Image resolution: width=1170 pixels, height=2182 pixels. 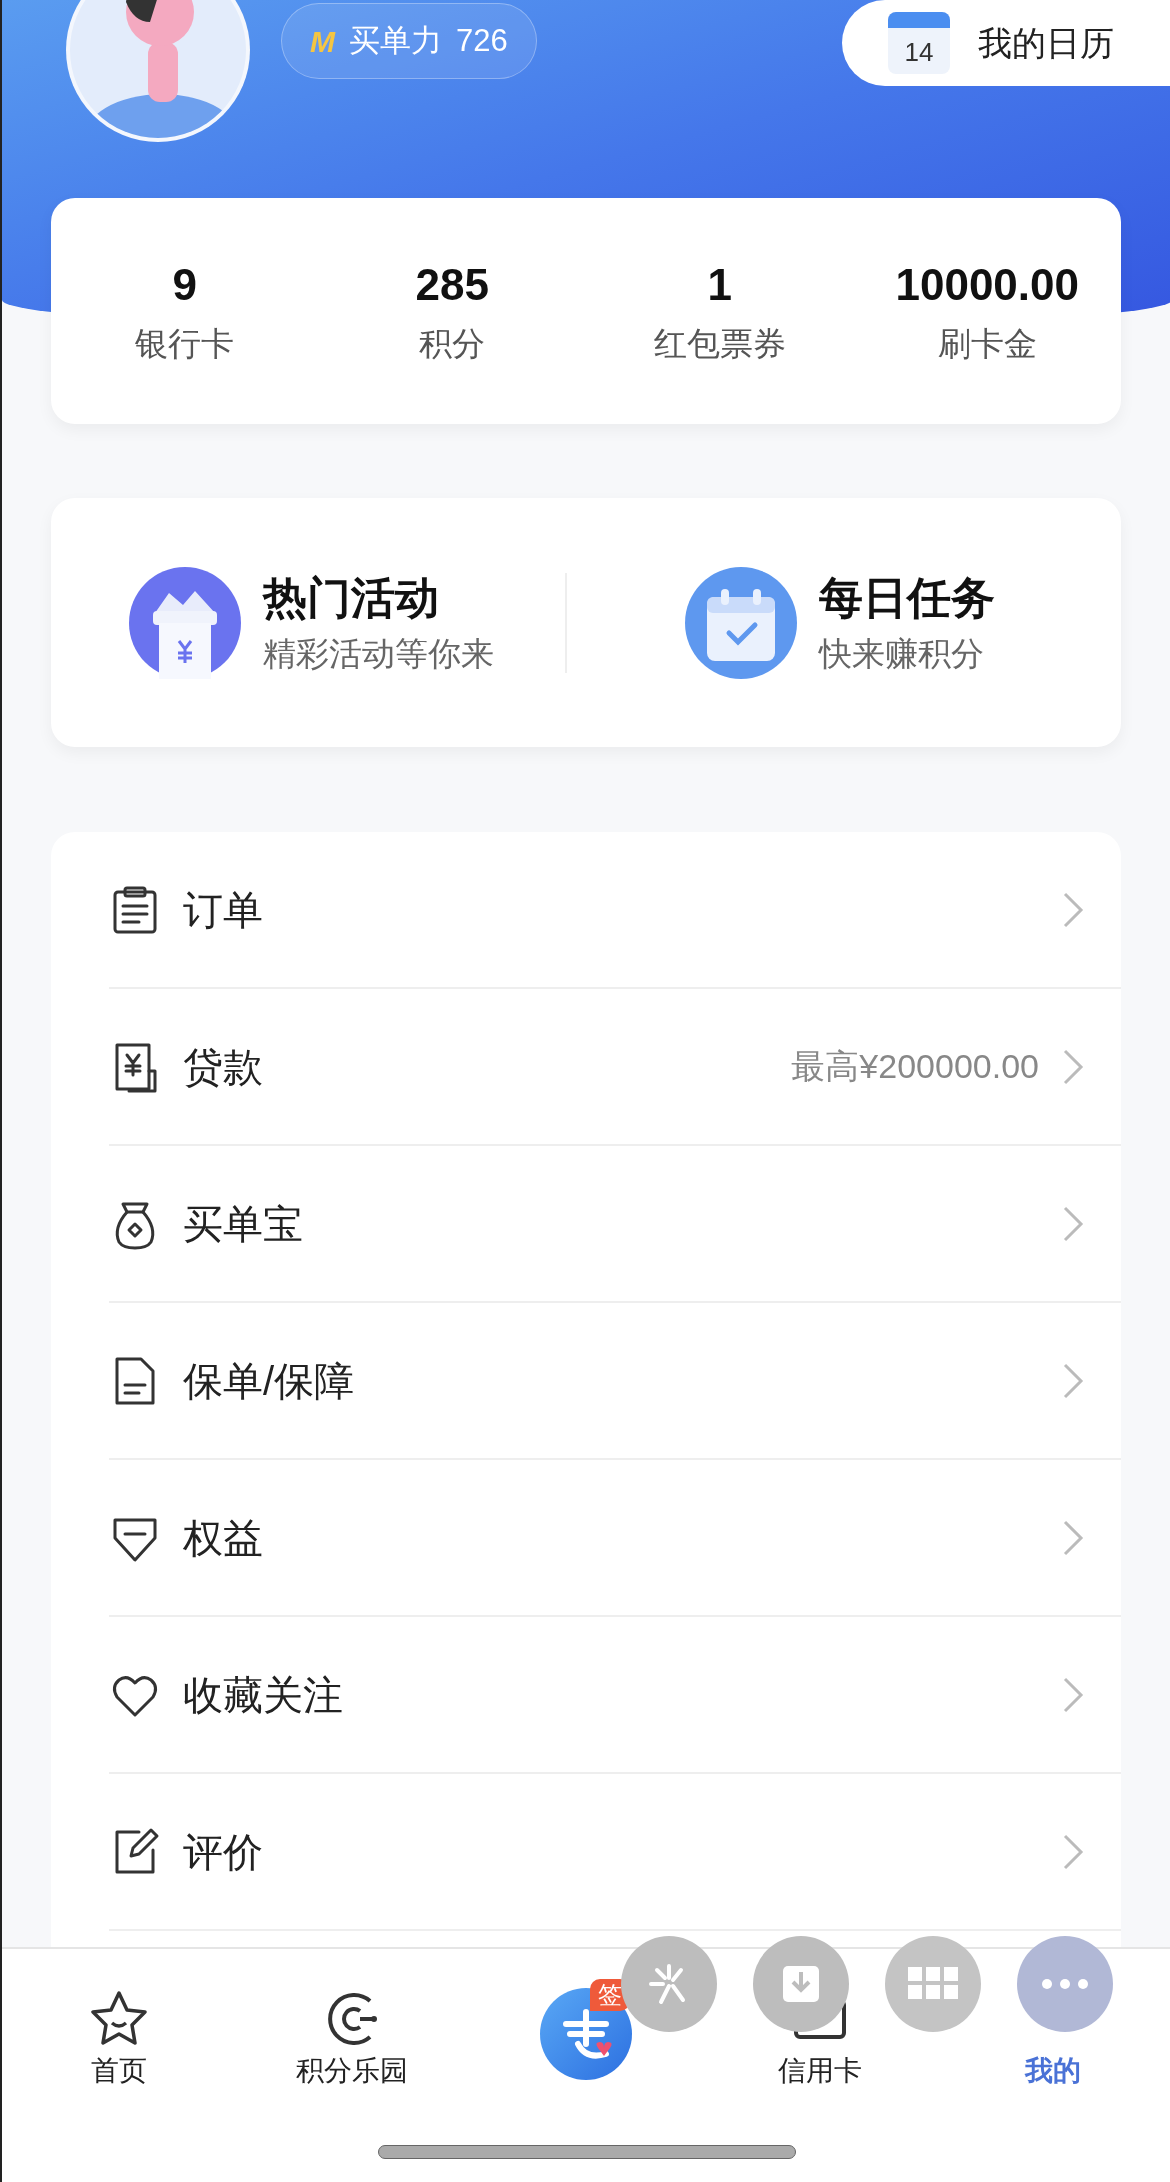 What do you see at coordinates (223, 910) in the screenshot?
I see `menu-label: 订单` at bounding box center [223, 910].